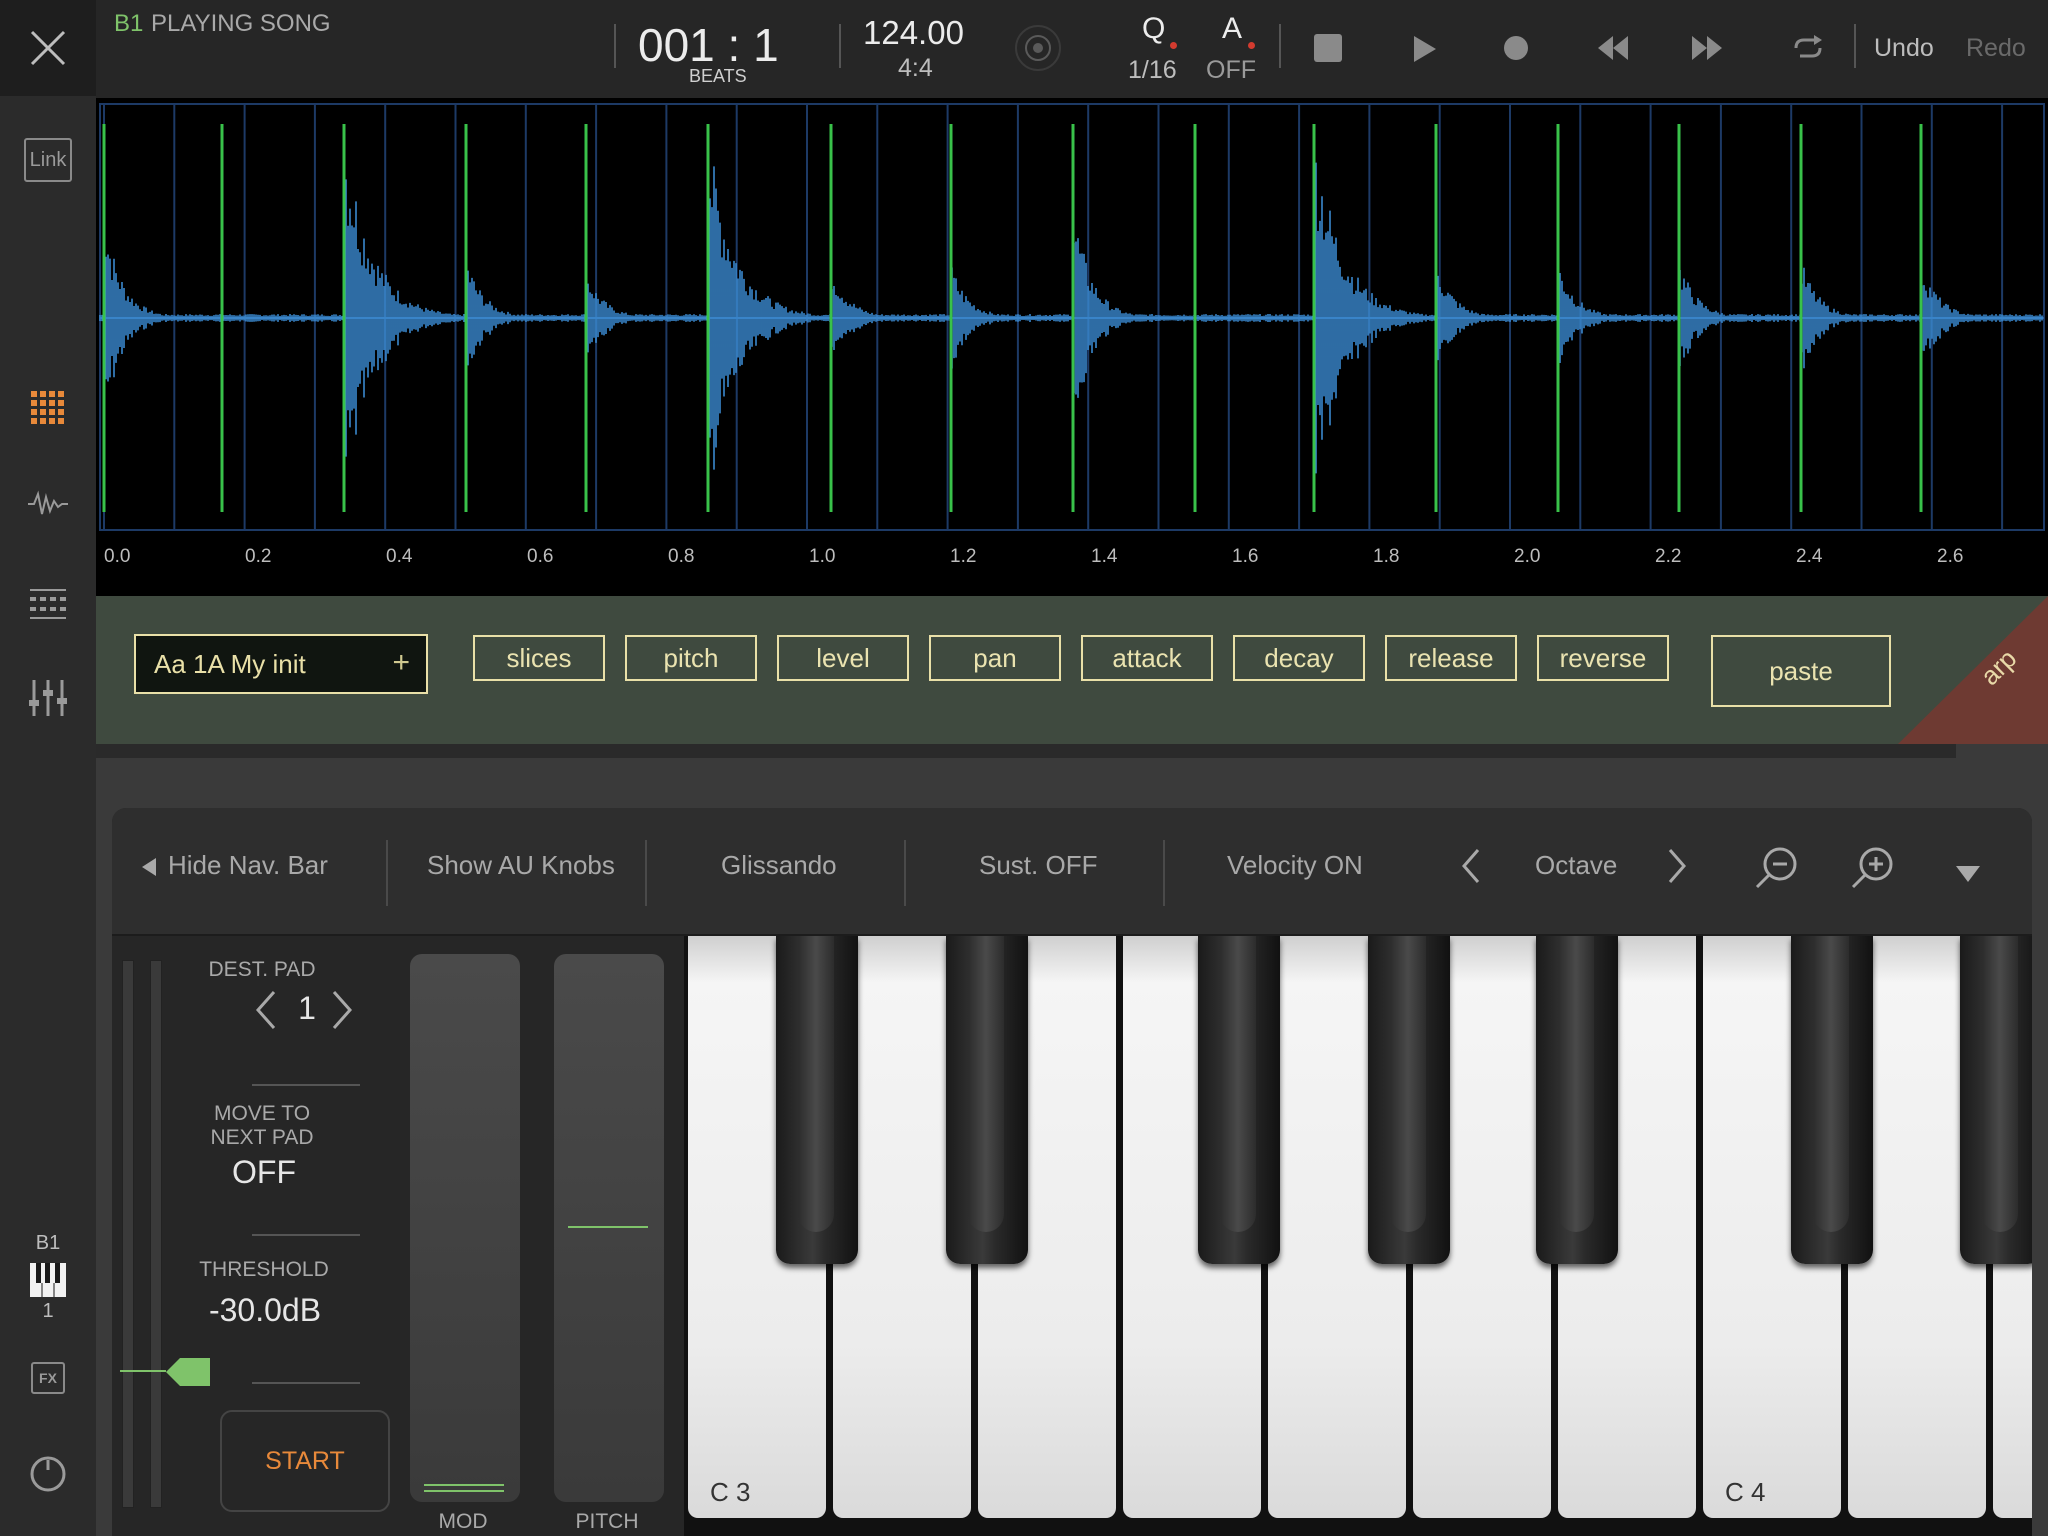 The width and height of the screenshot is (2048, 1536). I want to click on fast-forward-icon, so click(1707, 48).